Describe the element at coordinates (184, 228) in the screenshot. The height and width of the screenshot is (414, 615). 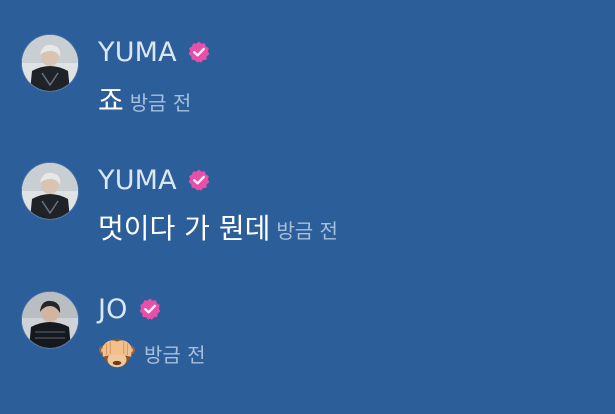
I see `message-text: 멋이다 가 뭔데` at that location.